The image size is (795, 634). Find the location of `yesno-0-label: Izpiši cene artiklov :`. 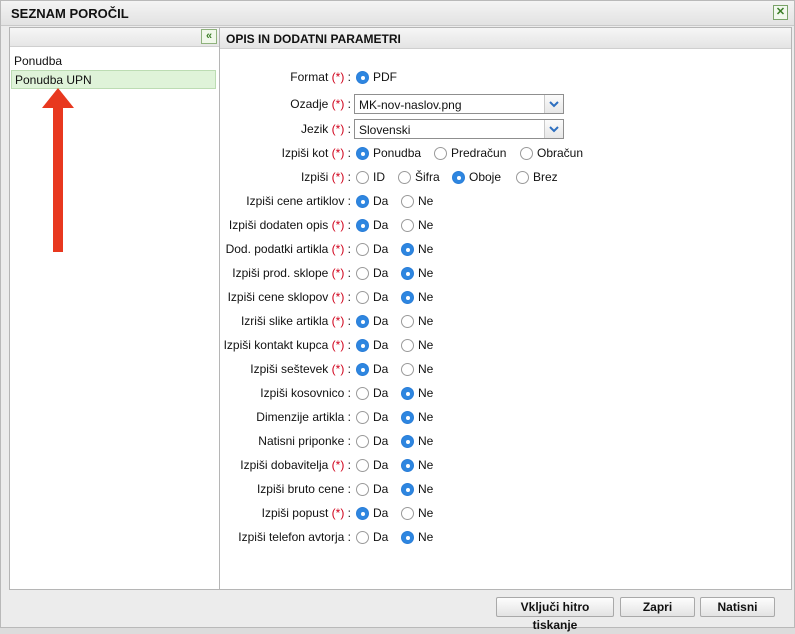

yesno-0-label: Izpiši cene artiklov : is located at coordinates (298, 201).